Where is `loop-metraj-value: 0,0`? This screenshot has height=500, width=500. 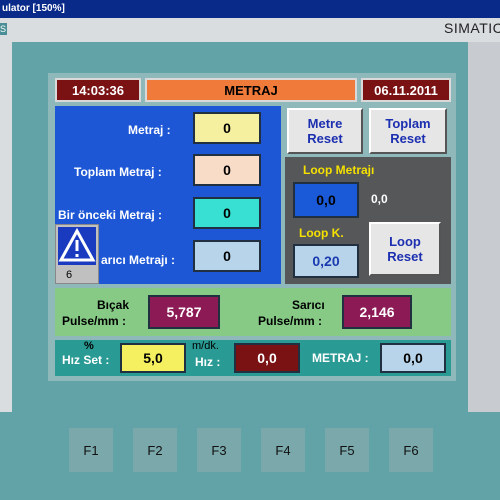
loop-metraj-value: 0,0 is located at coordinates (326, 200).